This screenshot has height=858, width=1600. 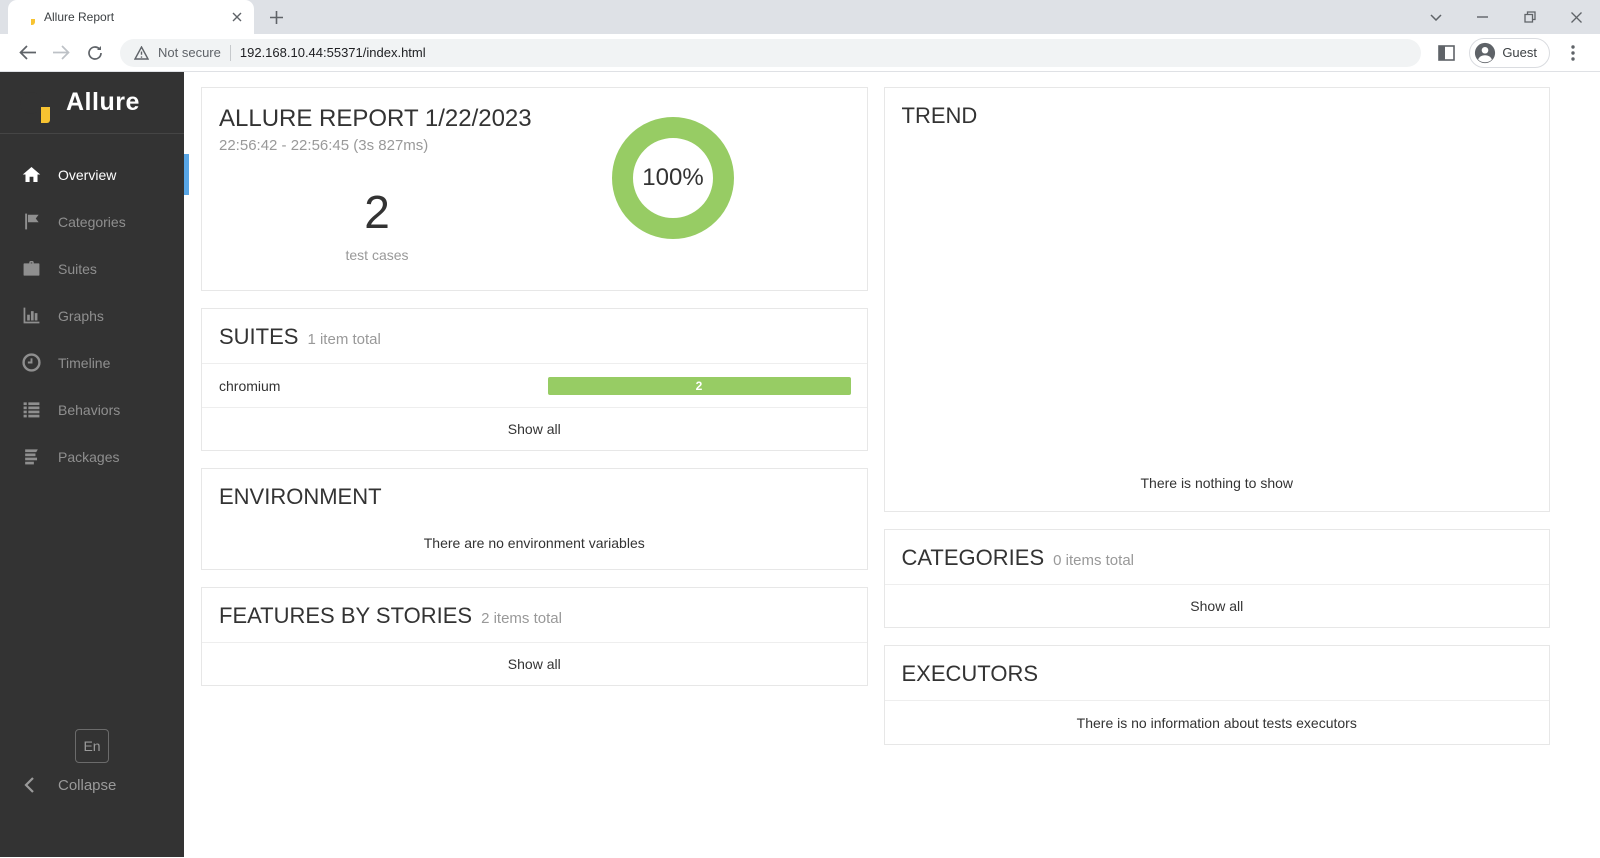 I want to click on sidebar-item-timeline: Timeline, so click(x=92, y=362).